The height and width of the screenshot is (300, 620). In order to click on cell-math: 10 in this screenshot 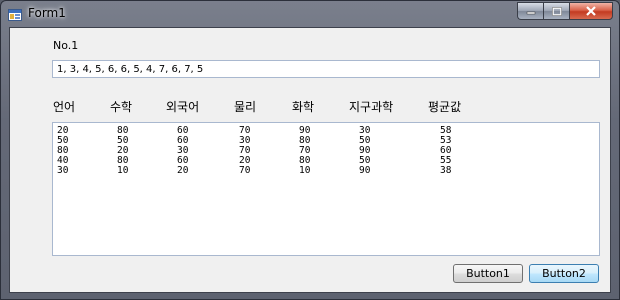, I will do `click(123, 170)`.